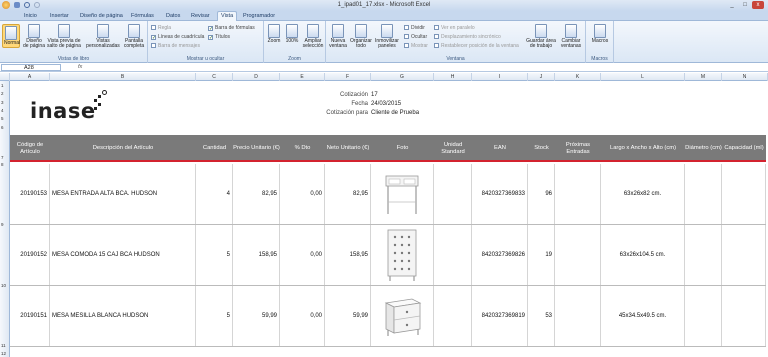 The height and width of the screenshot is (357, 768). I want to click on minimize-button: _, so click(732, 5).